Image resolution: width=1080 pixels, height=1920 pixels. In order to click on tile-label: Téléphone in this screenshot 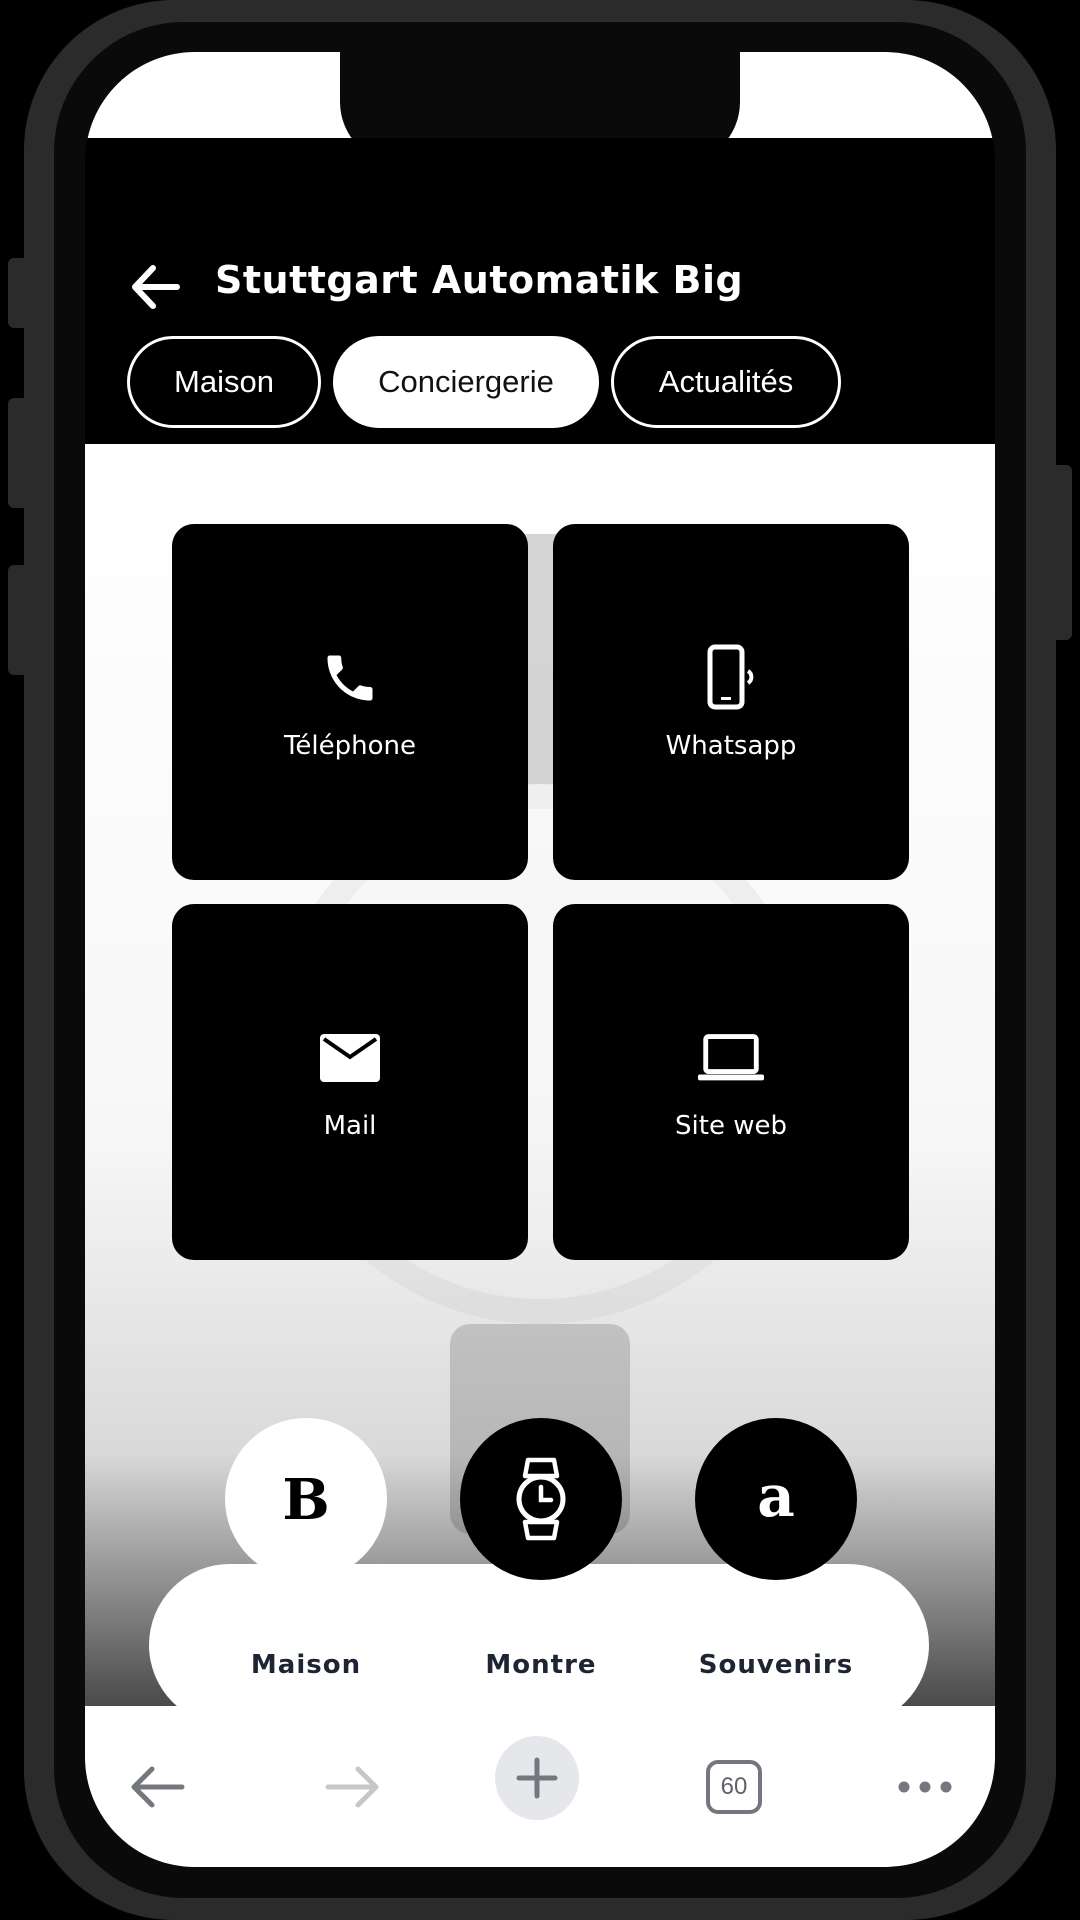, I will do `click(350, 746)`.